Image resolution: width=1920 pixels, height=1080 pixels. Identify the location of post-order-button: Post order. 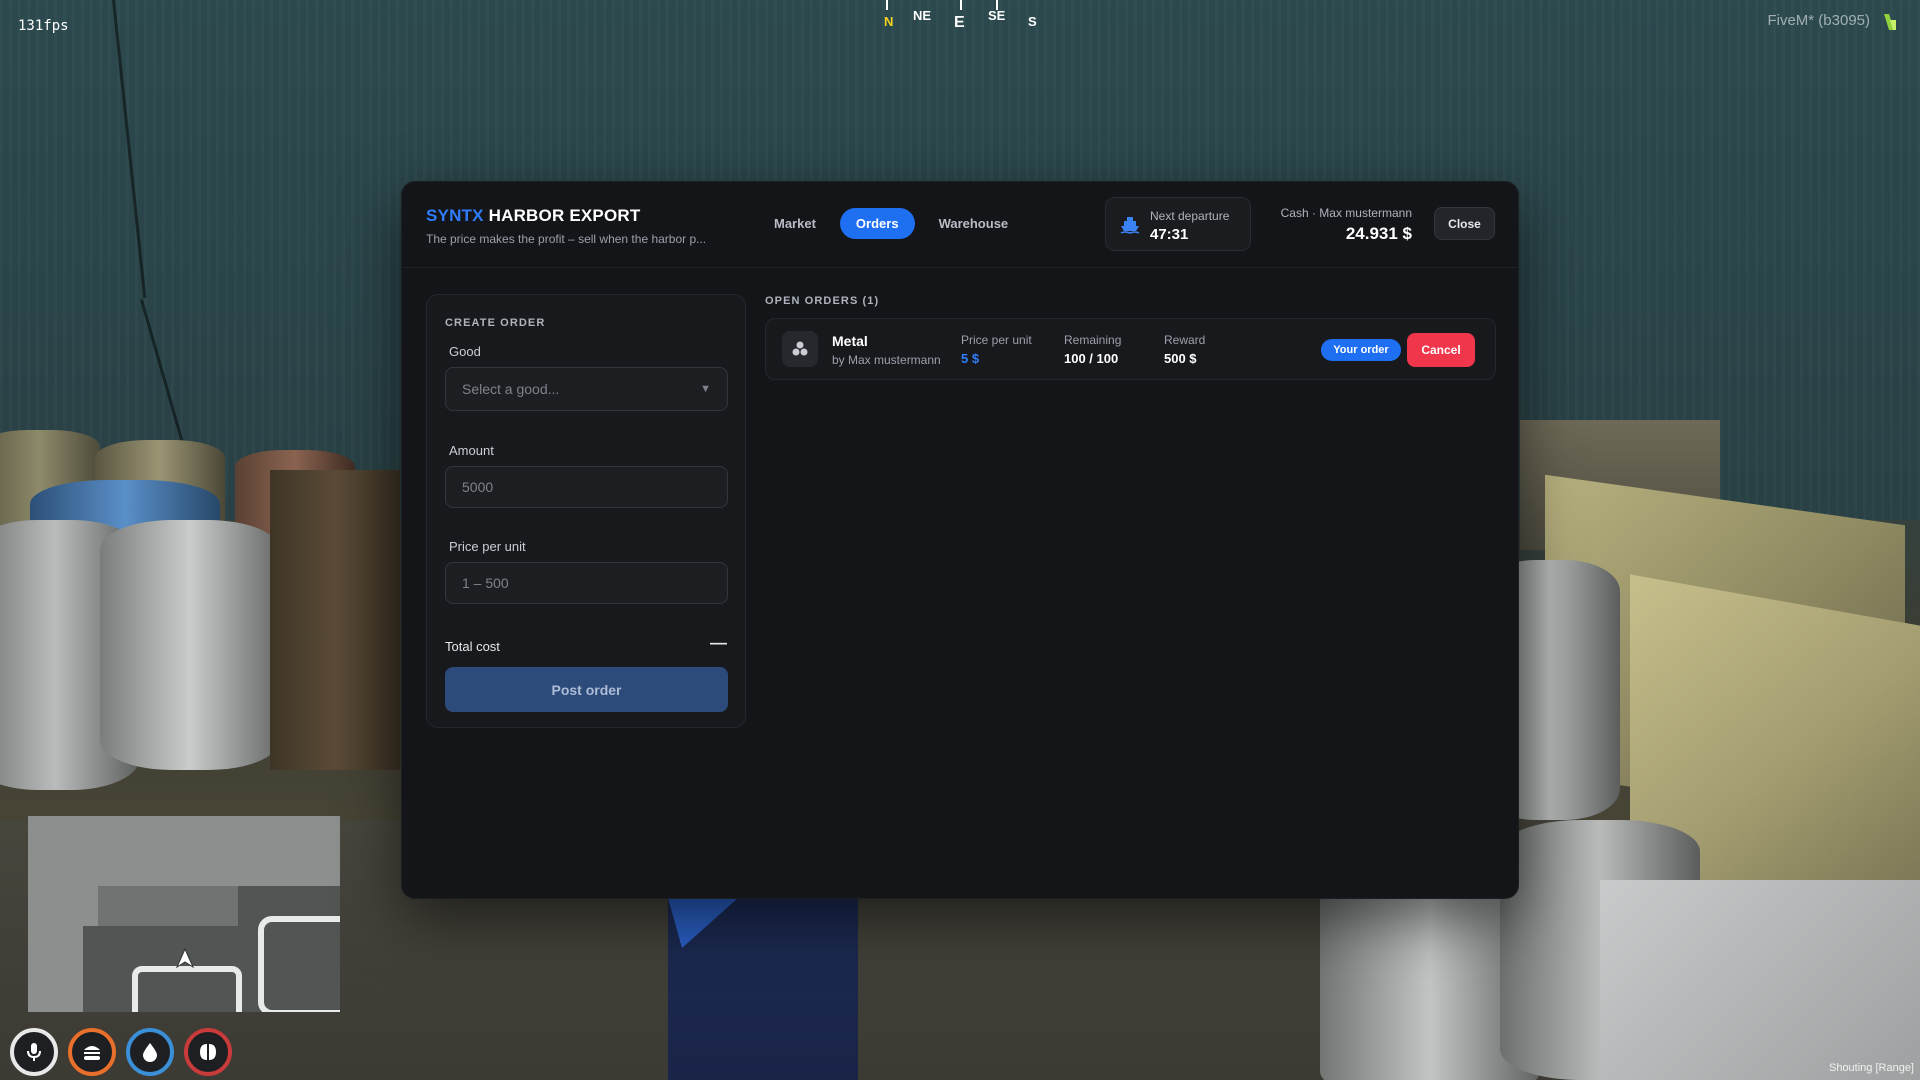
(586, 689).